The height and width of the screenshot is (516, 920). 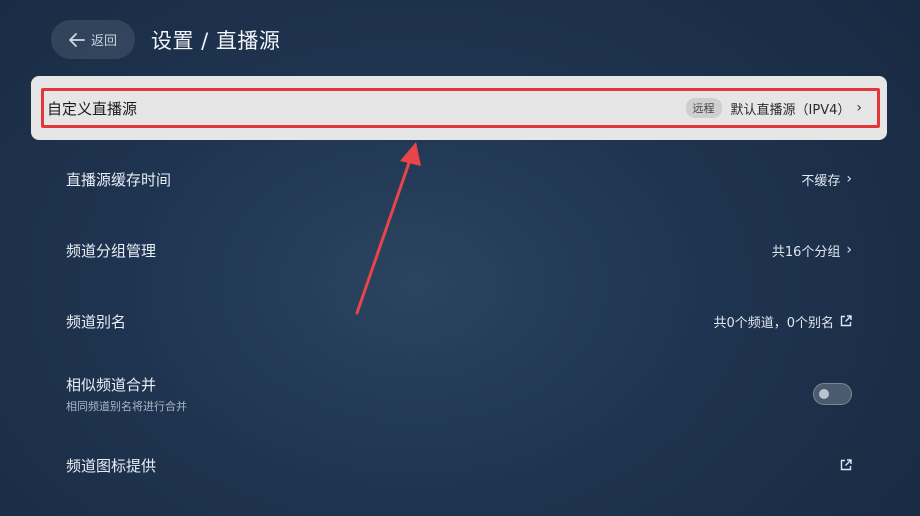 What do you see at coordinates (459, 179) in the screenshot?
I see `cache-time-item: 直播源缓存时间 不缓存 ›` at bounding box center [459, 179].